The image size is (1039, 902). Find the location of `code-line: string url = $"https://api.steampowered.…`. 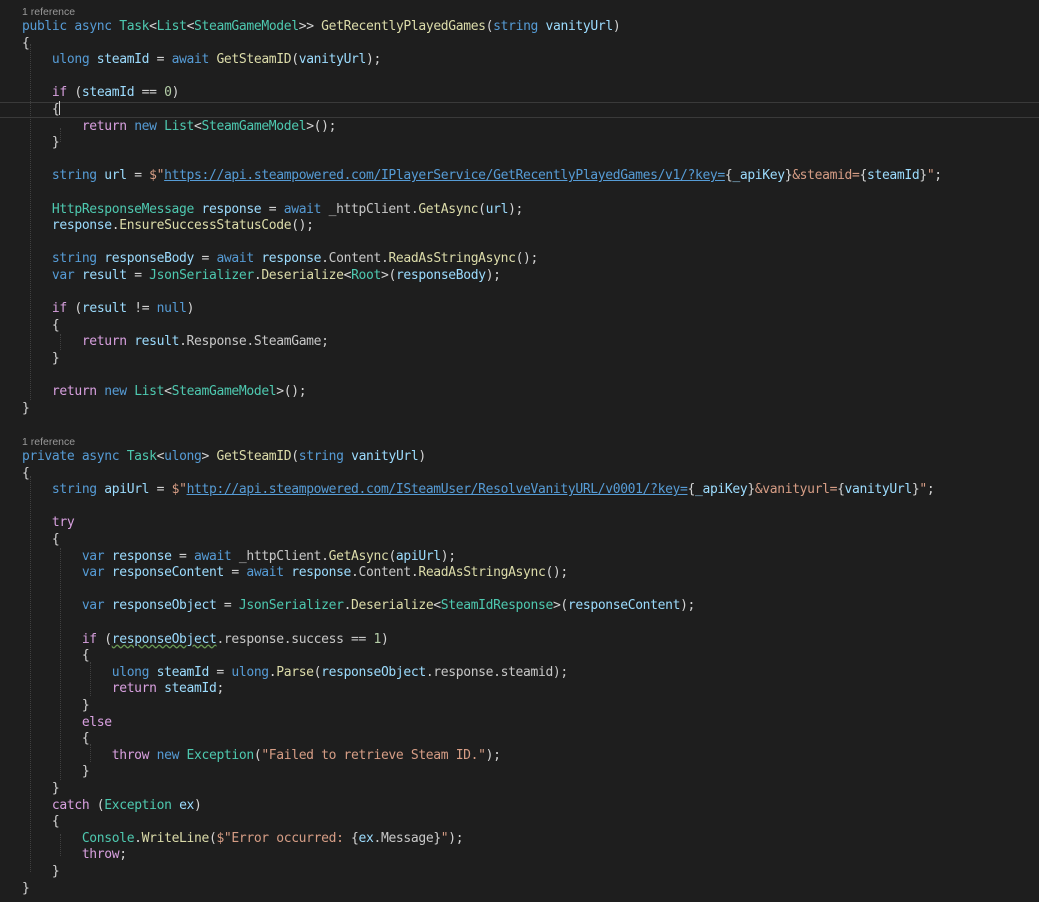

code-line: string url = $"https://api.steampowered.… is located at coordinates (482, 175).